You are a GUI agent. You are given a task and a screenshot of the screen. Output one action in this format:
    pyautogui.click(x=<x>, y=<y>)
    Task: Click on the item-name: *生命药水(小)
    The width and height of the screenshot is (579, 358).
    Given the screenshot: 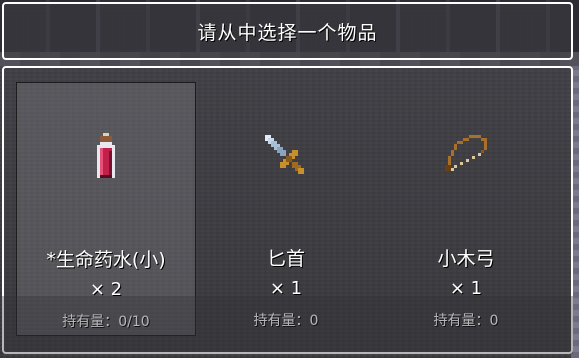 What is the action you would take?
    pyautogui.click(x=106, y=260)
    